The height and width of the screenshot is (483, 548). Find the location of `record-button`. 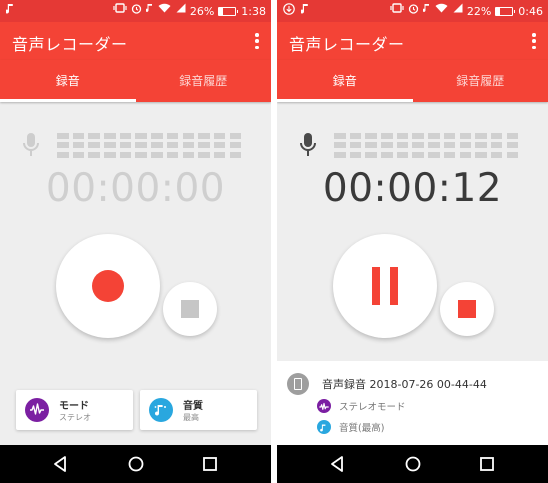

record-button is located at coordinates (108, 286).